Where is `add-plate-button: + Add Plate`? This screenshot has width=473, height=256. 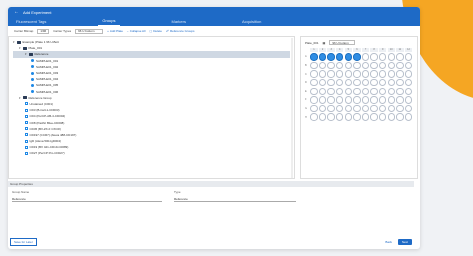
add-plate-button: + Add Plate is located at coordinates (115, 31).